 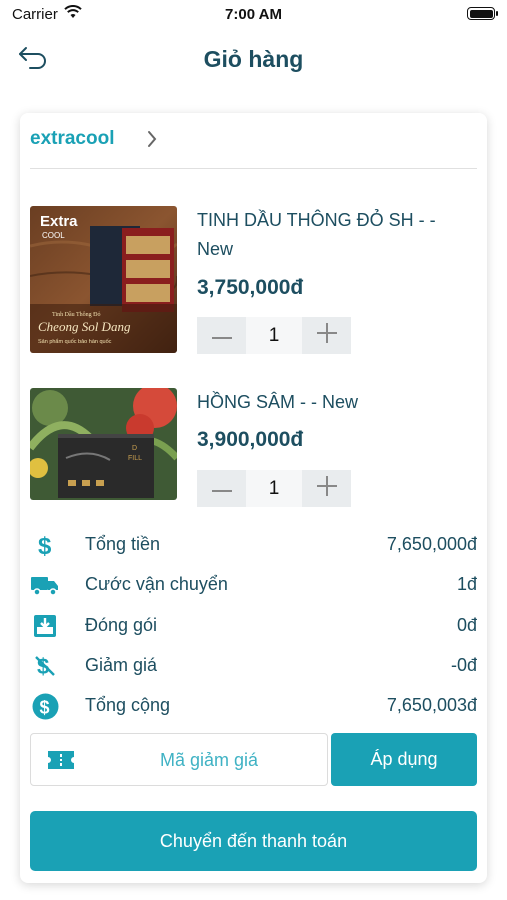 What do you see at coordinates (250, 439) in the screenshot?
I see `product-price: 3,900,000đ` at bounding box center [250, 439].